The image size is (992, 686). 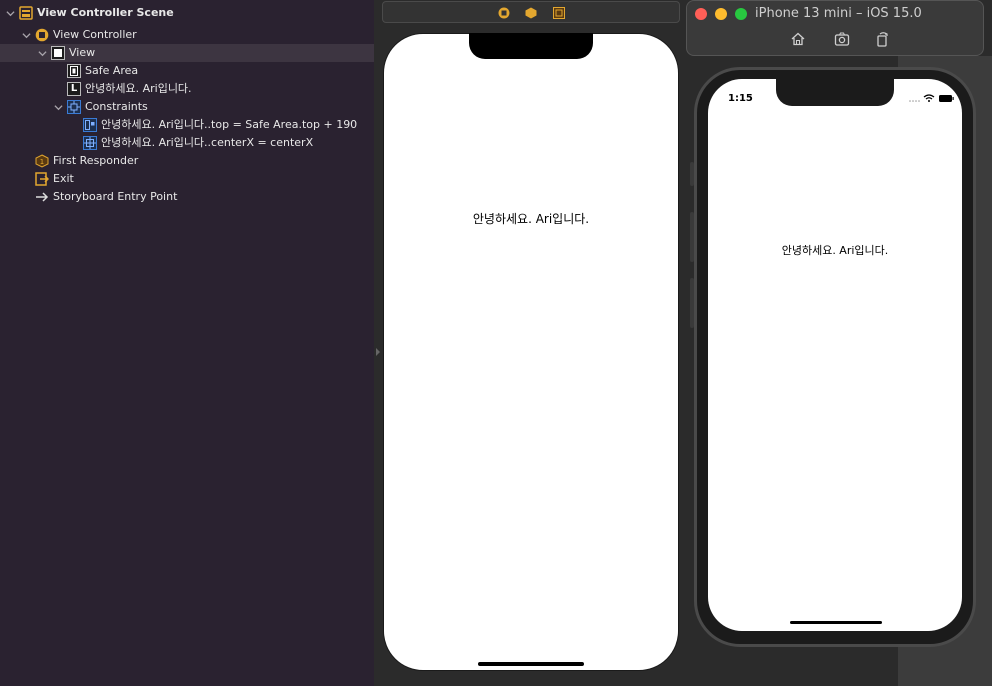 What do you see at coordinates (741, 14) in the screenshot?
I see `zoom-button` at bounding box center [741, 14].